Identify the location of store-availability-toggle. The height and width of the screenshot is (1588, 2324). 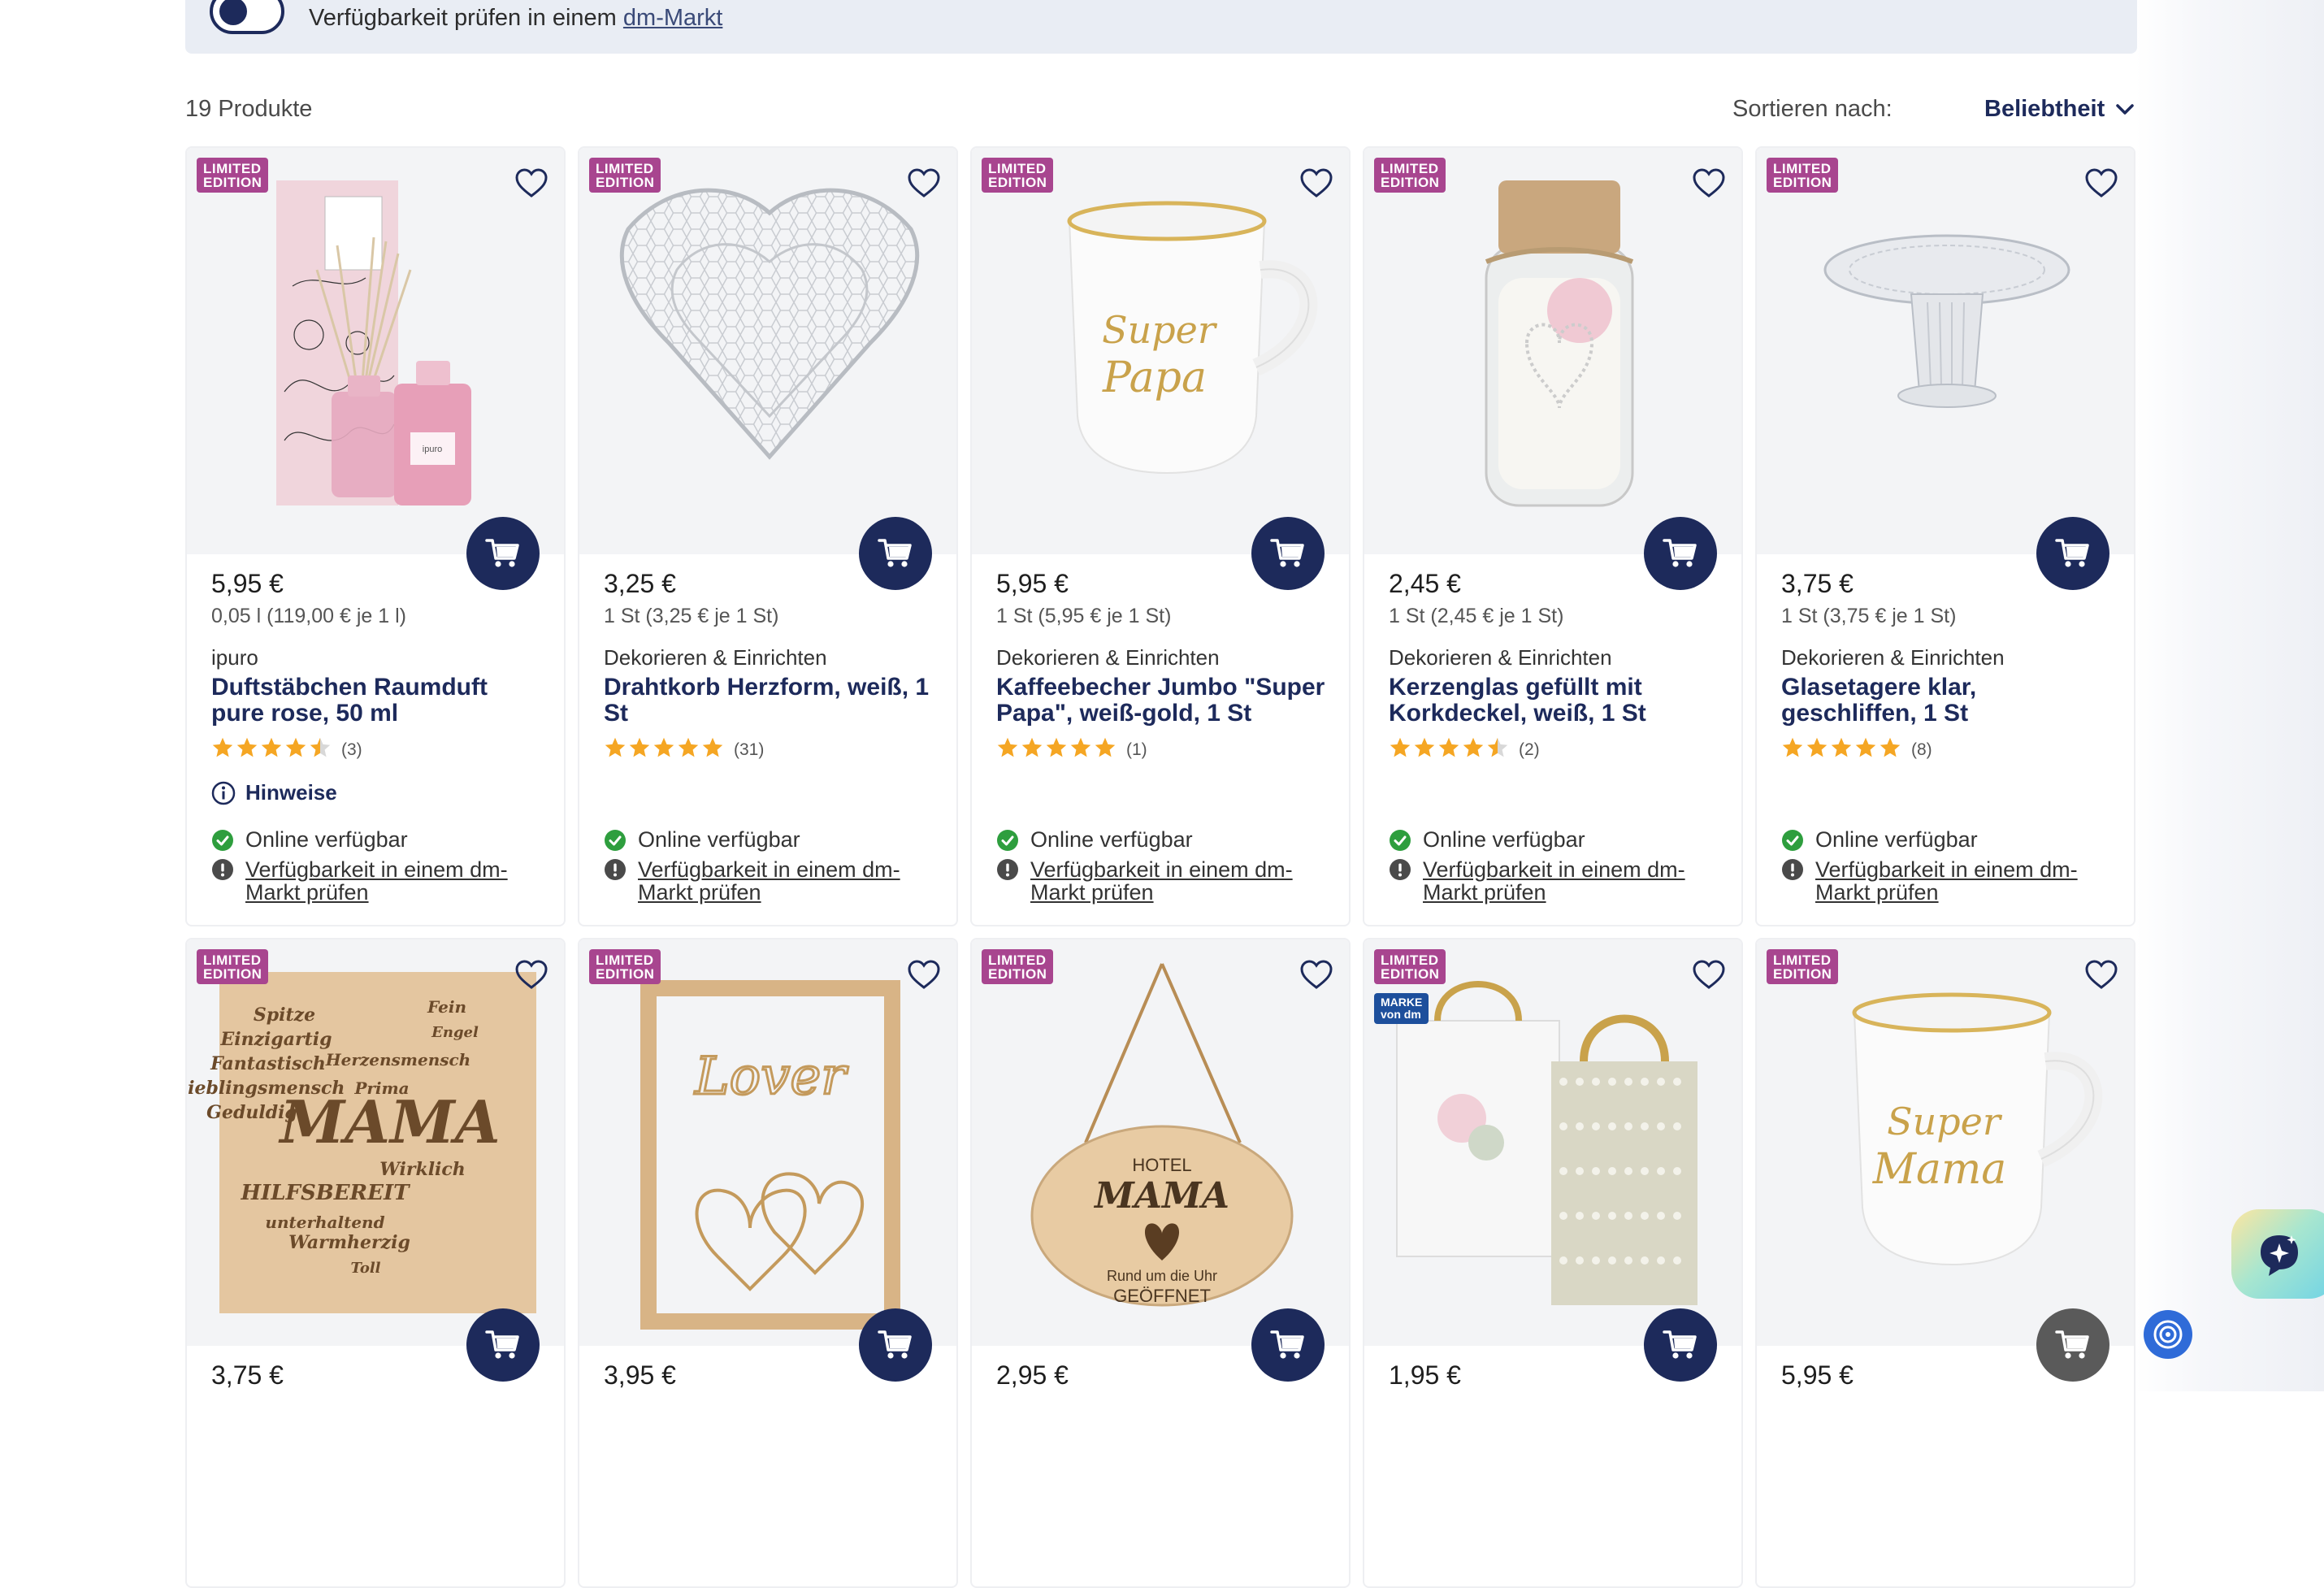
(247, 17).